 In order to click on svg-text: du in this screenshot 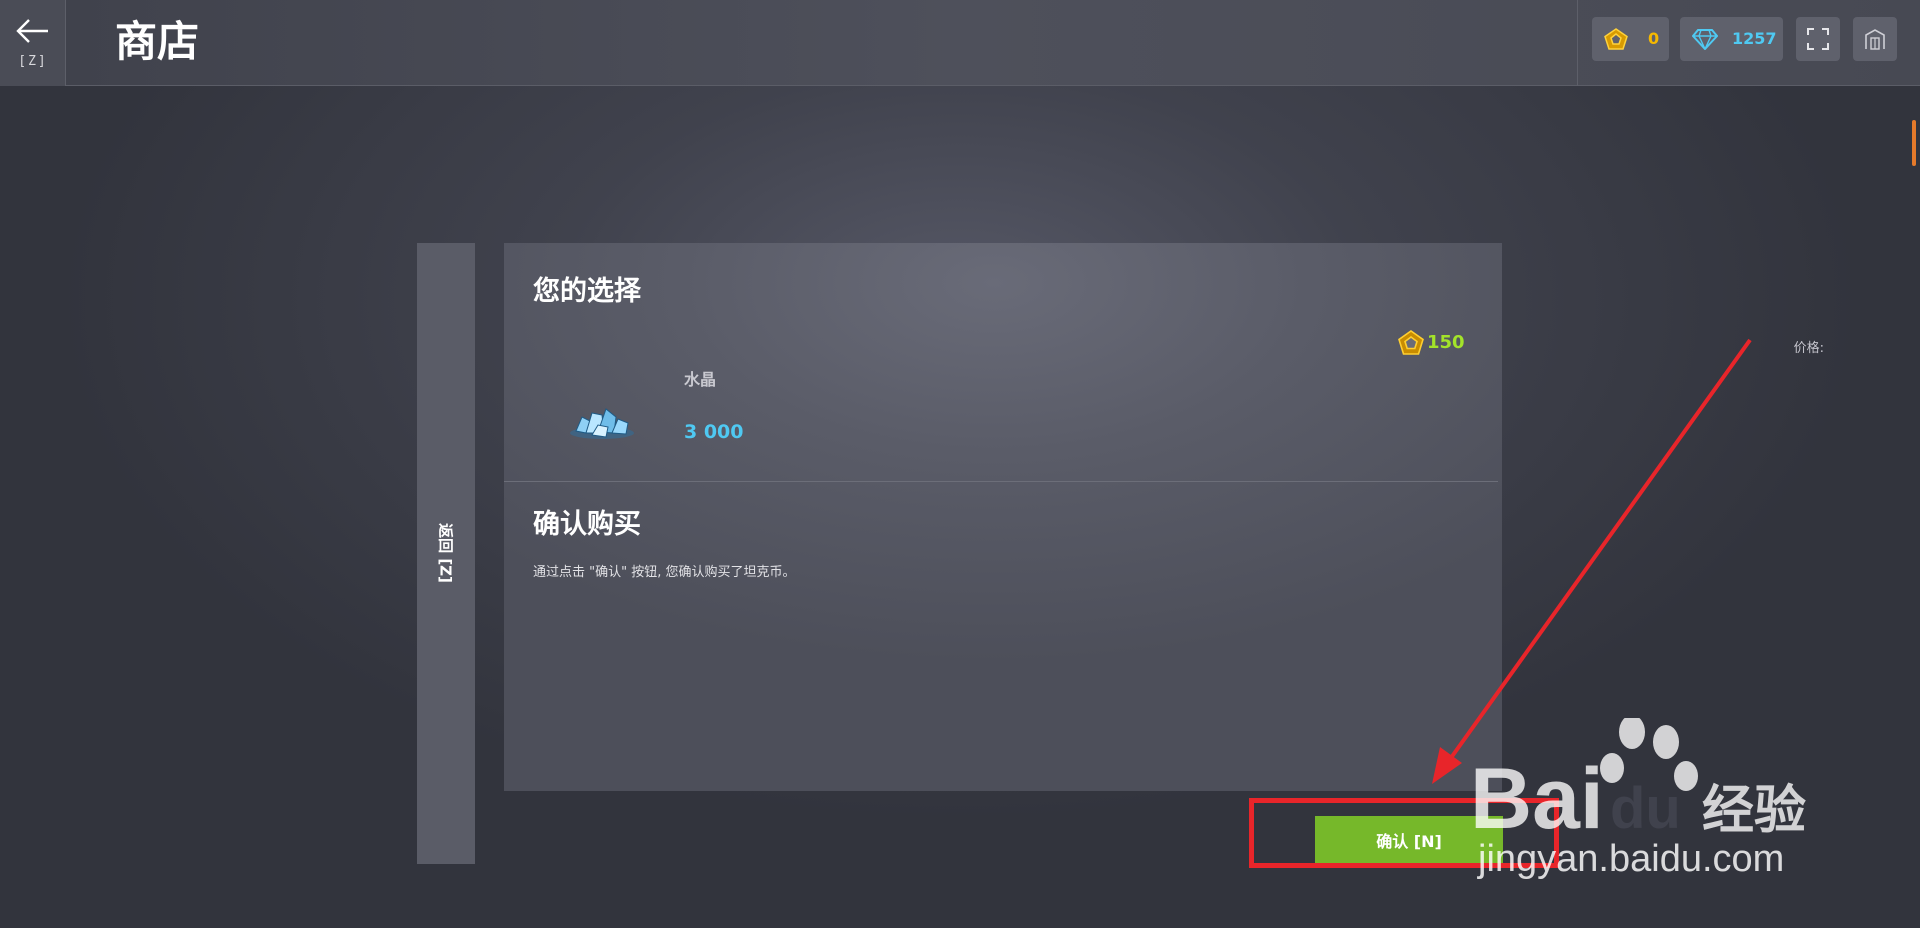, I will do `click(1645, 807)`.